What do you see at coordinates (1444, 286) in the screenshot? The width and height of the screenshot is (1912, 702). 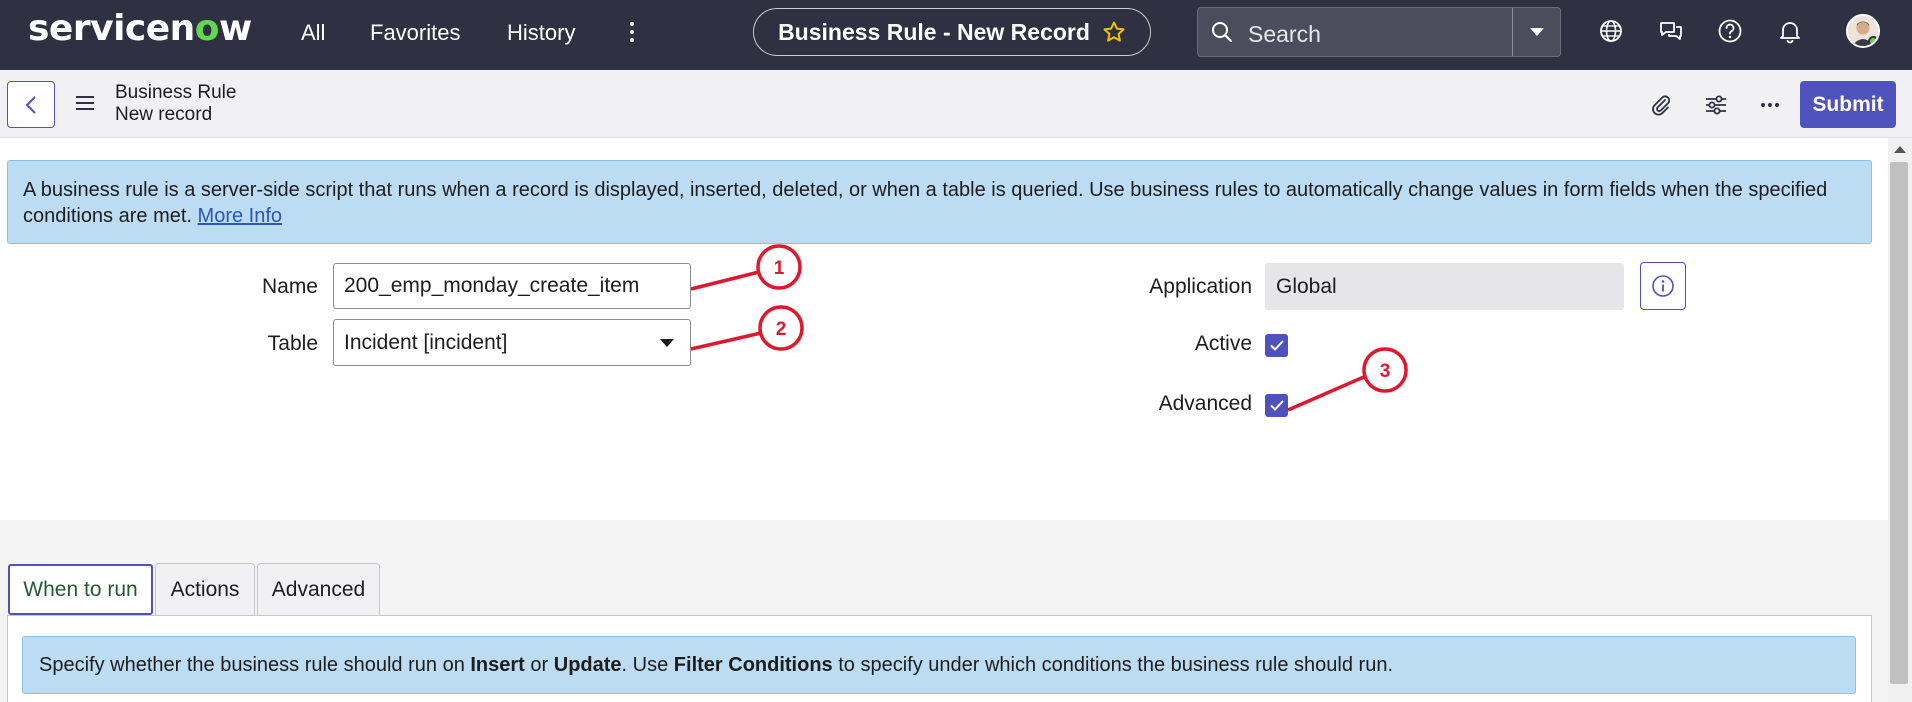 I see `application-field: Global` at bounding box center [1444, 286].